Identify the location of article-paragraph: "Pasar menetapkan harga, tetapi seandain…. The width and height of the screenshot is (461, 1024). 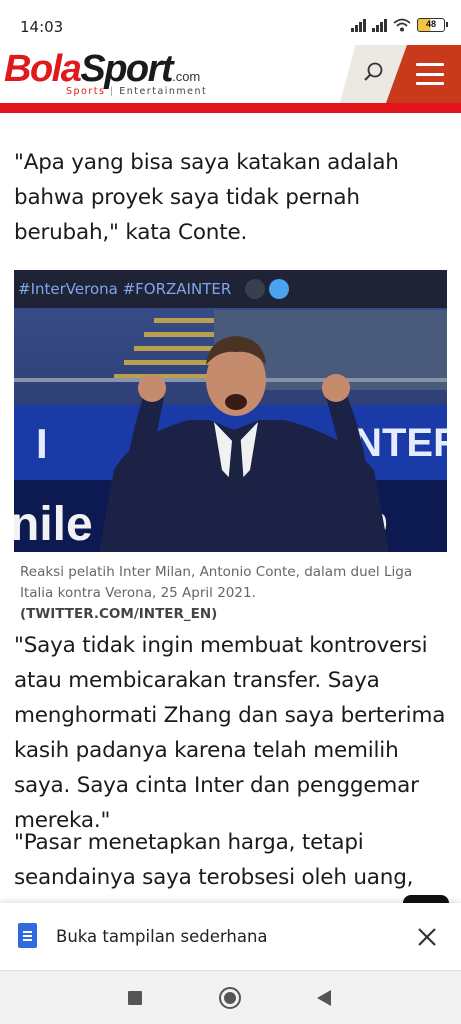
(214, 860).